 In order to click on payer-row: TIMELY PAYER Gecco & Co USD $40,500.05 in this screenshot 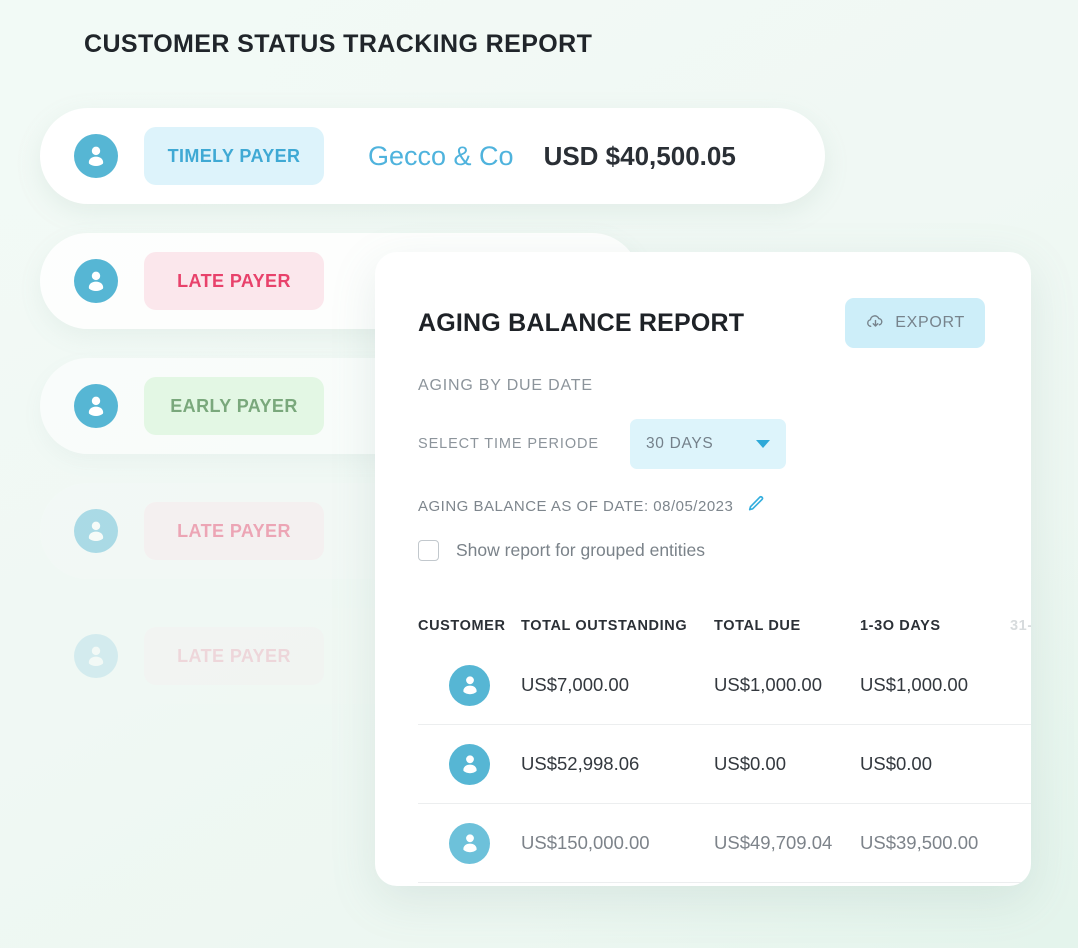, I will do `click(432, 156)`.